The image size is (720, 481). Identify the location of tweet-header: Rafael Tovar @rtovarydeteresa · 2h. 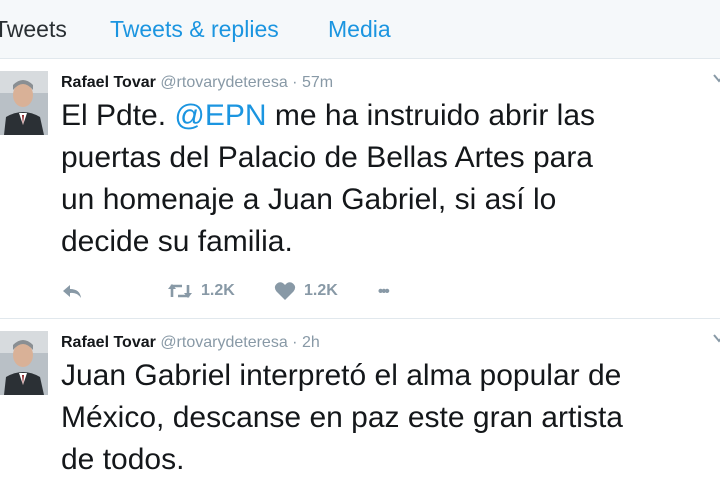
(190, 343).